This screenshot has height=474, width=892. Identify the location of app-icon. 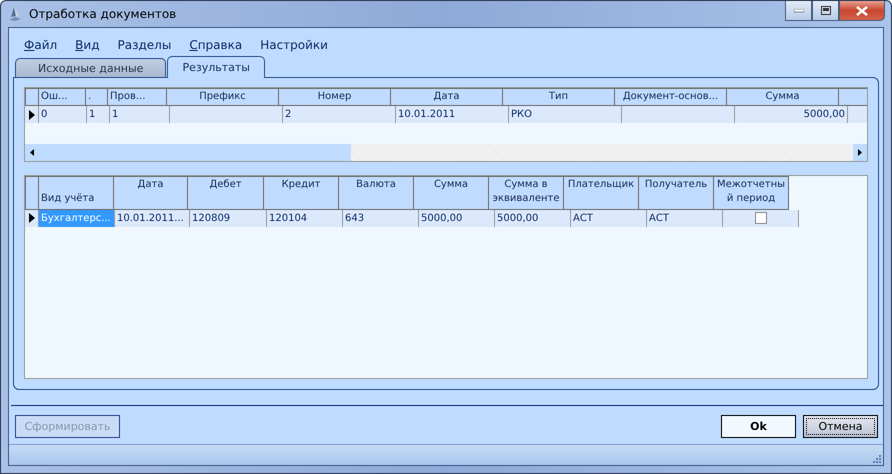
(15, 14).